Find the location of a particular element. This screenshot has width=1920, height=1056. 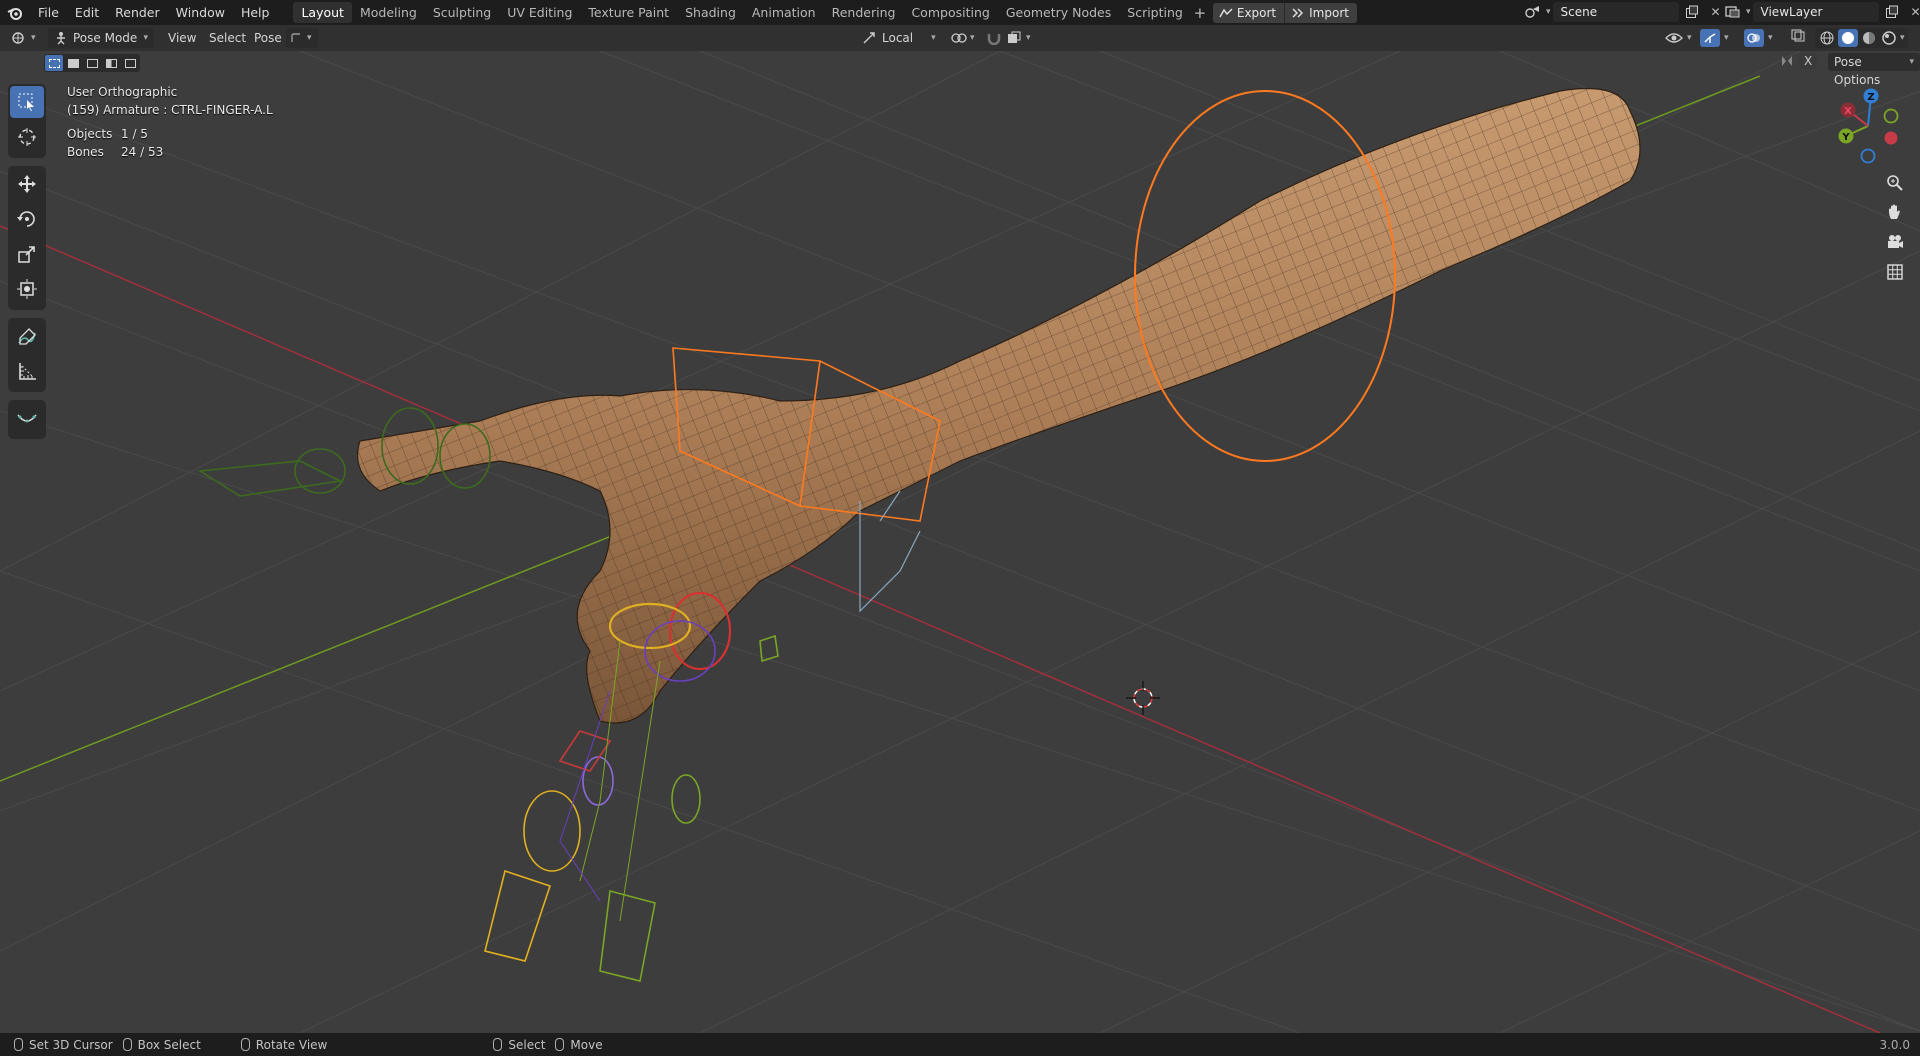

navigation-gizmo: Z Y X is located at coordinates (1868, 126).